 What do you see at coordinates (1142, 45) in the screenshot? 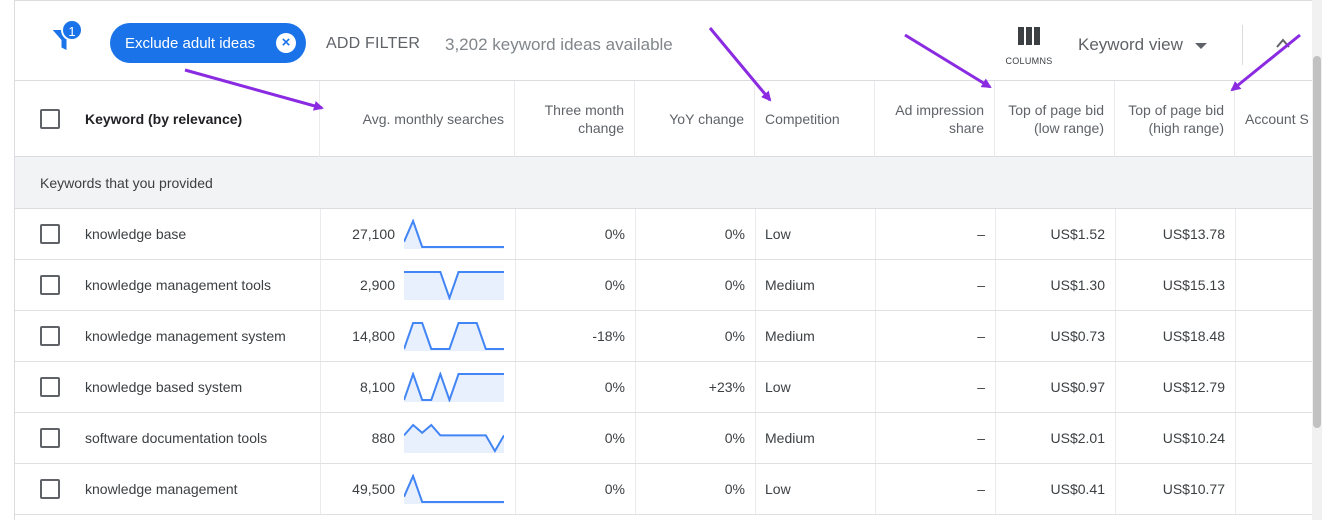
I see `keyword-view-dropdown: Keyword view` at bounding box center [1142, 45].